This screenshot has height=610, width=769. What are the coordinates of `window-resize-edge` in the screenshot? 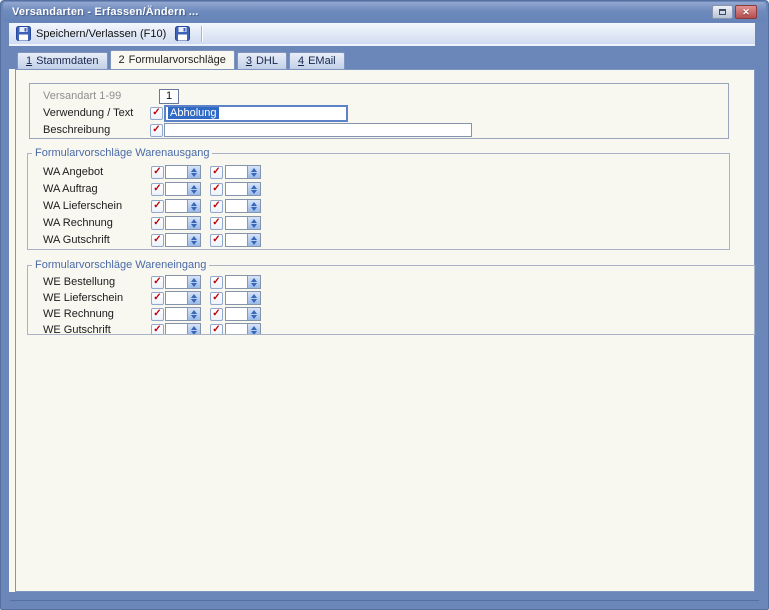 It's located at (384, 600).